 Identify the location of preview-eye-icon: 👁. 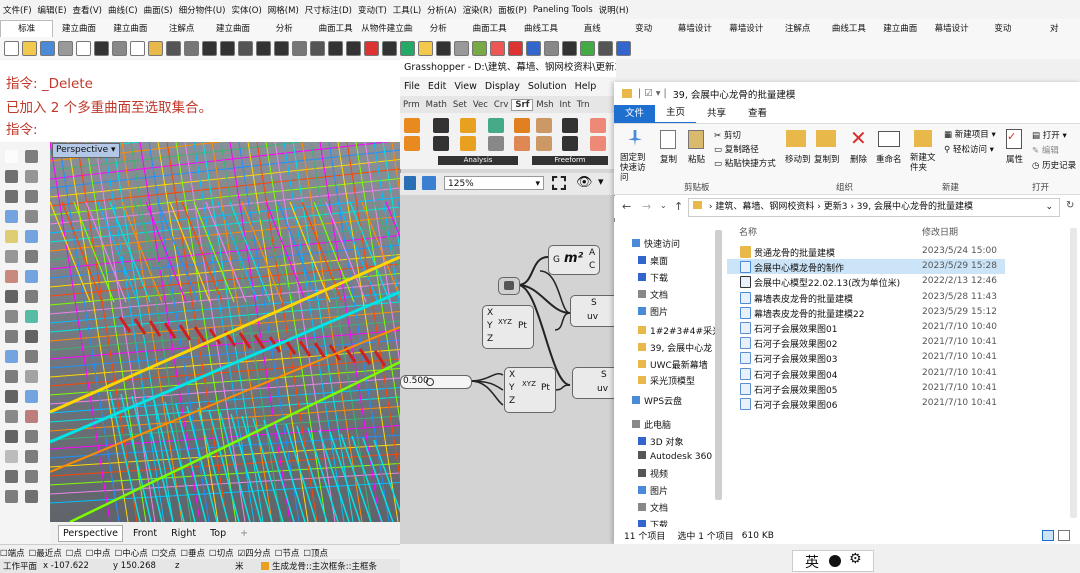
(584, 182).